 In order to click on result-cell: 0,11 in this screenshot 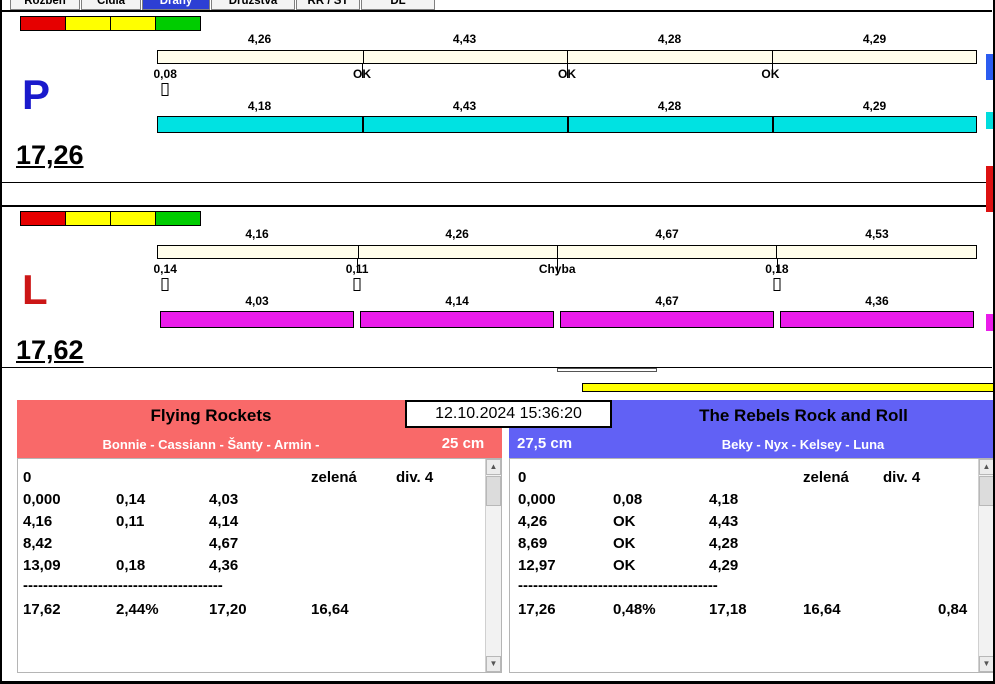, I will do `click(130, 521)`.